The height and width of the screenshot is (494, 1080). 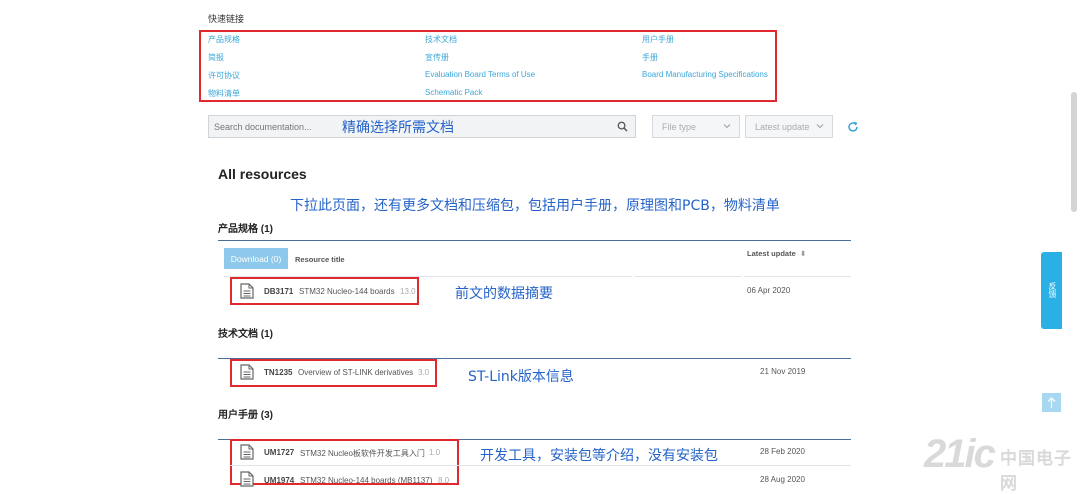 I want to click on resource-title: STM32 Nucleo-144 boards (MB1137), so click(x=366, y=480).